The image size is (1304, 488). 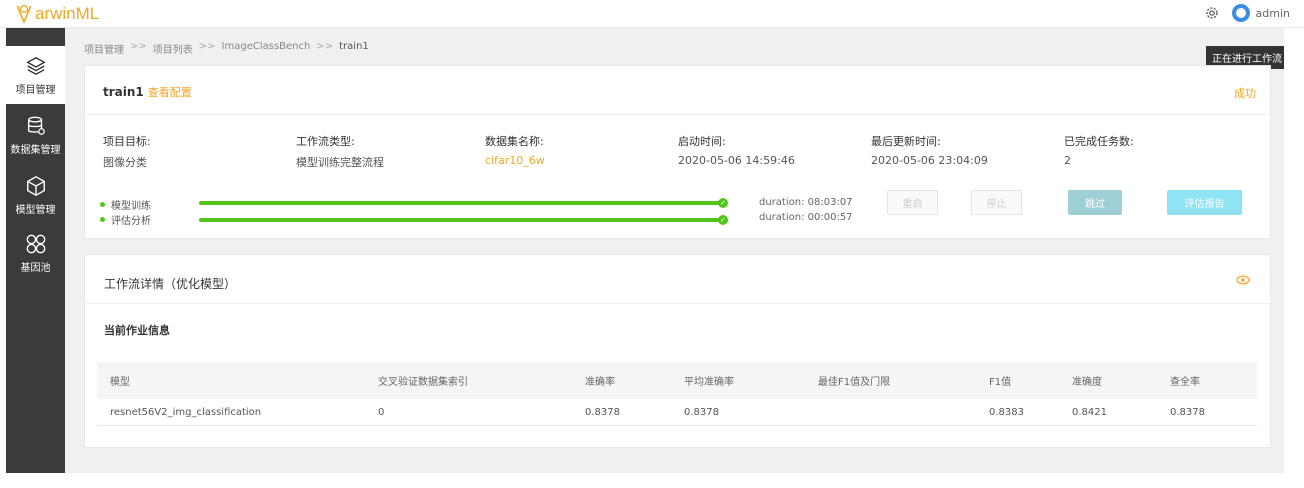 I want to click on sidebar-item-datasets: 数据集管理, so click(x=35, y=135).